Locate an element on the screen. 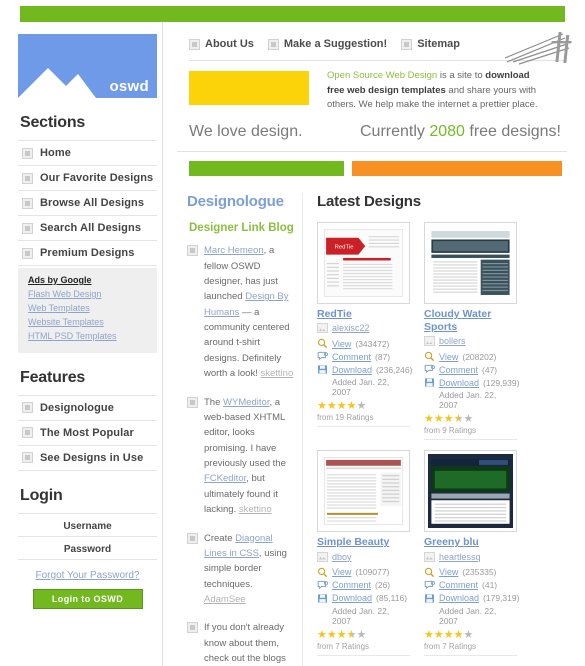 Image resolution: width=585 pixels, height=666 pixels. sidebar-item-search: Search All Designs is located at coordinates (87, 228).